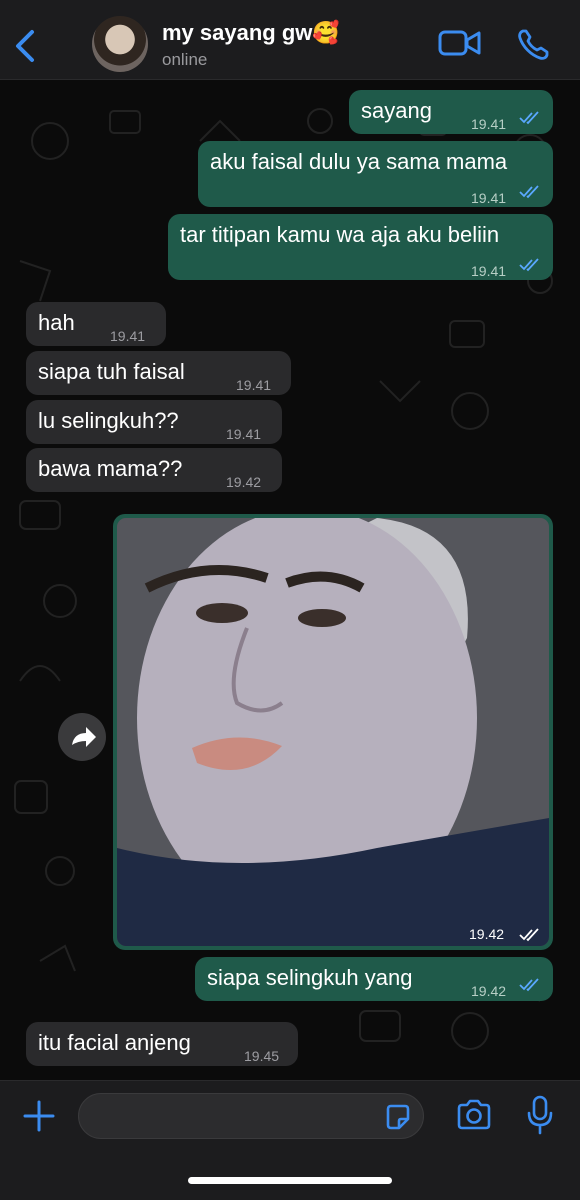 The height and width of the screenshot is (1200, 580). I want to click on microphone-icon, so click(540, 1115).